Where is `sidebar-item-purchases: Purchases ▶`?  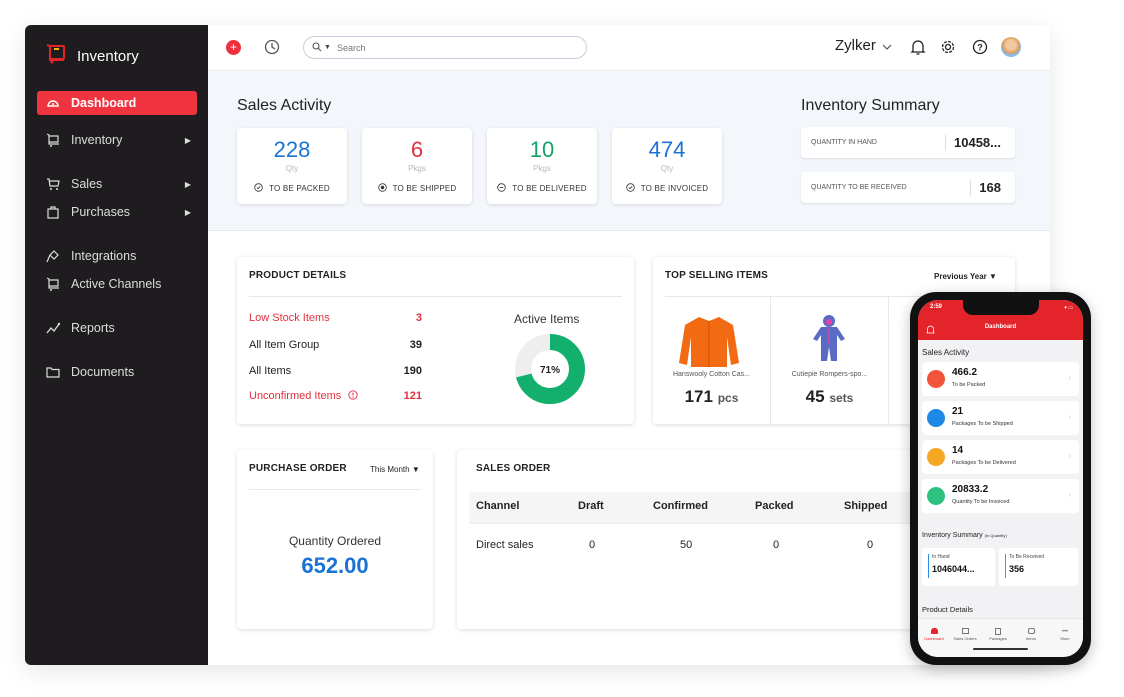 sidebar-item-purchases: Purchases ▶ is located at coordinates (117, 212).